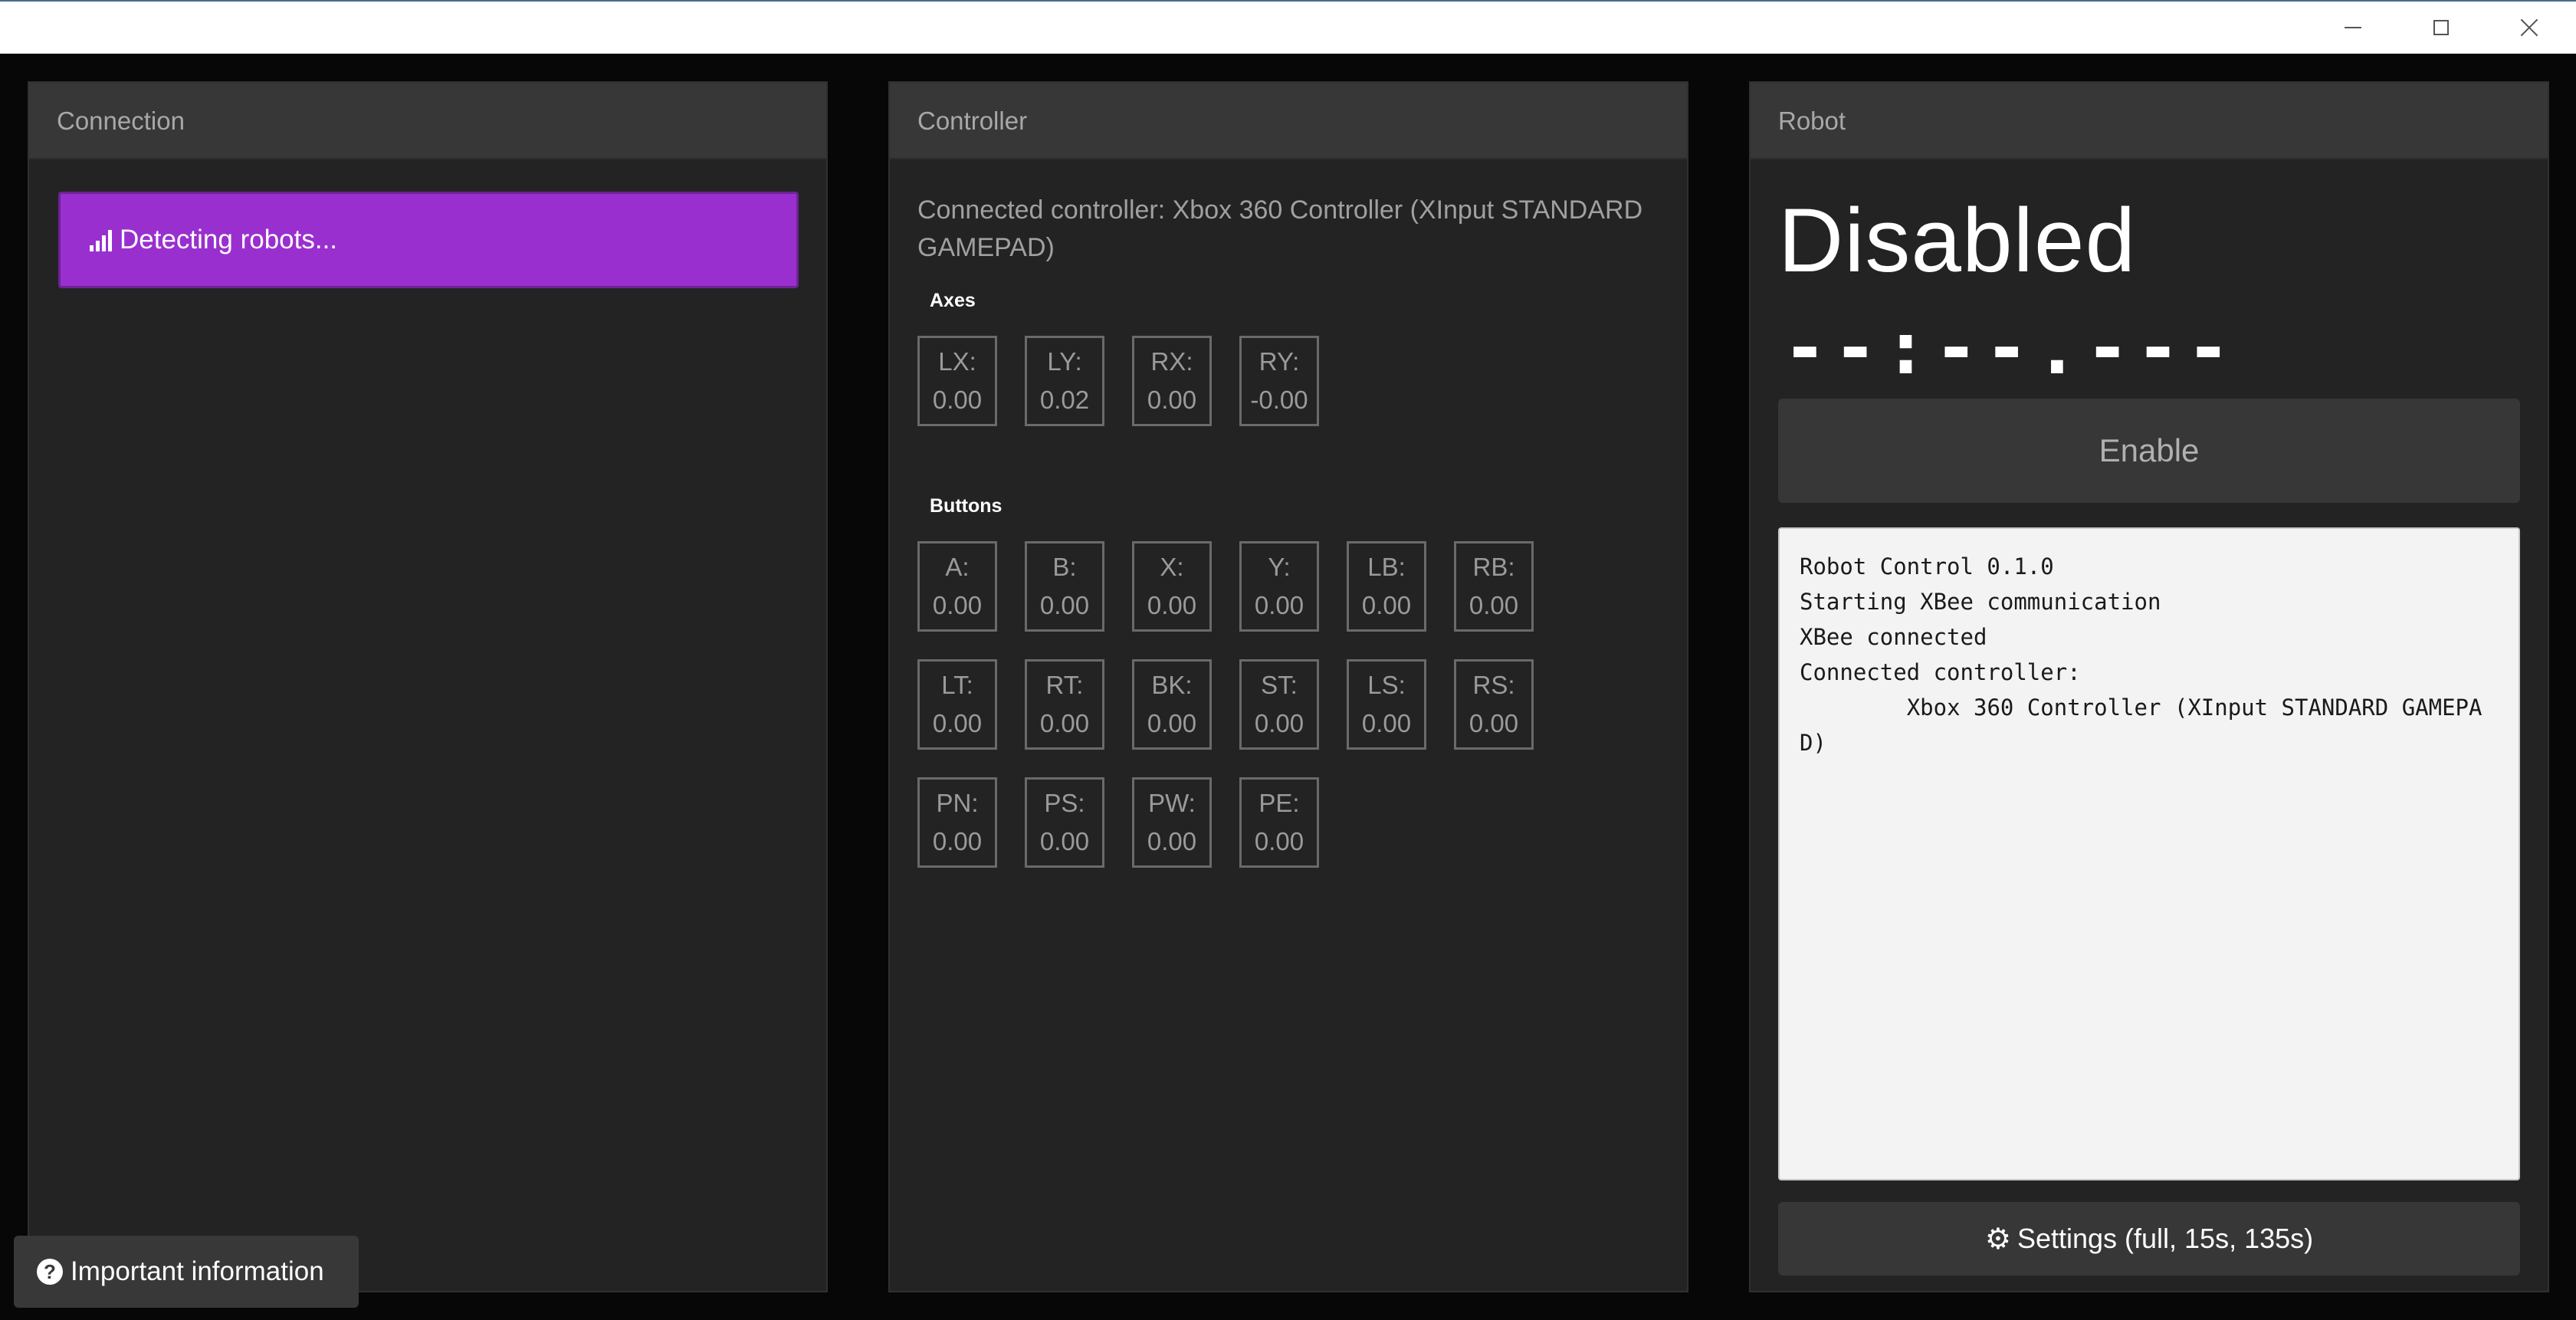  What do you see at coordinates (957, 803) in the screenshot?
I see `button-label: PN:` at bounding box center [957, 803].